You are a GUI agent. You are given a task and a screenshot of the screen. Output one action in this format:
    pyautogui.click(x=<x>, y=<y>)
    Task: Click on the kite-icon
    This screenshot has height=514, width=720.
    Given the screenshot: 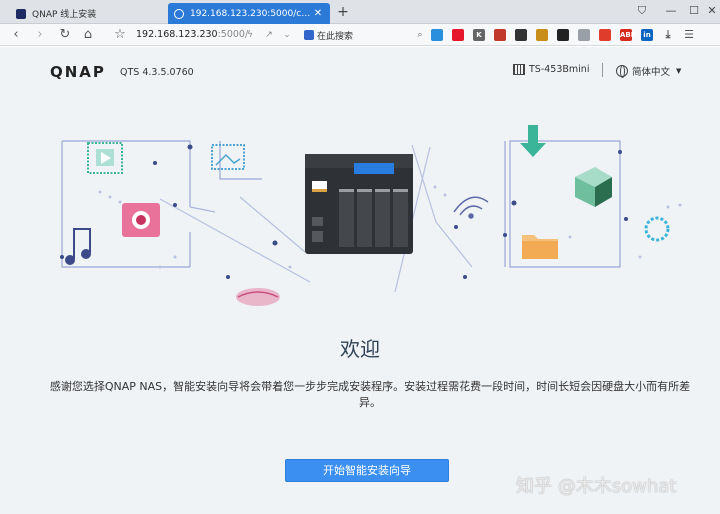 What is the action you would take?
    pyautogui.click(x=437, y=35)
    